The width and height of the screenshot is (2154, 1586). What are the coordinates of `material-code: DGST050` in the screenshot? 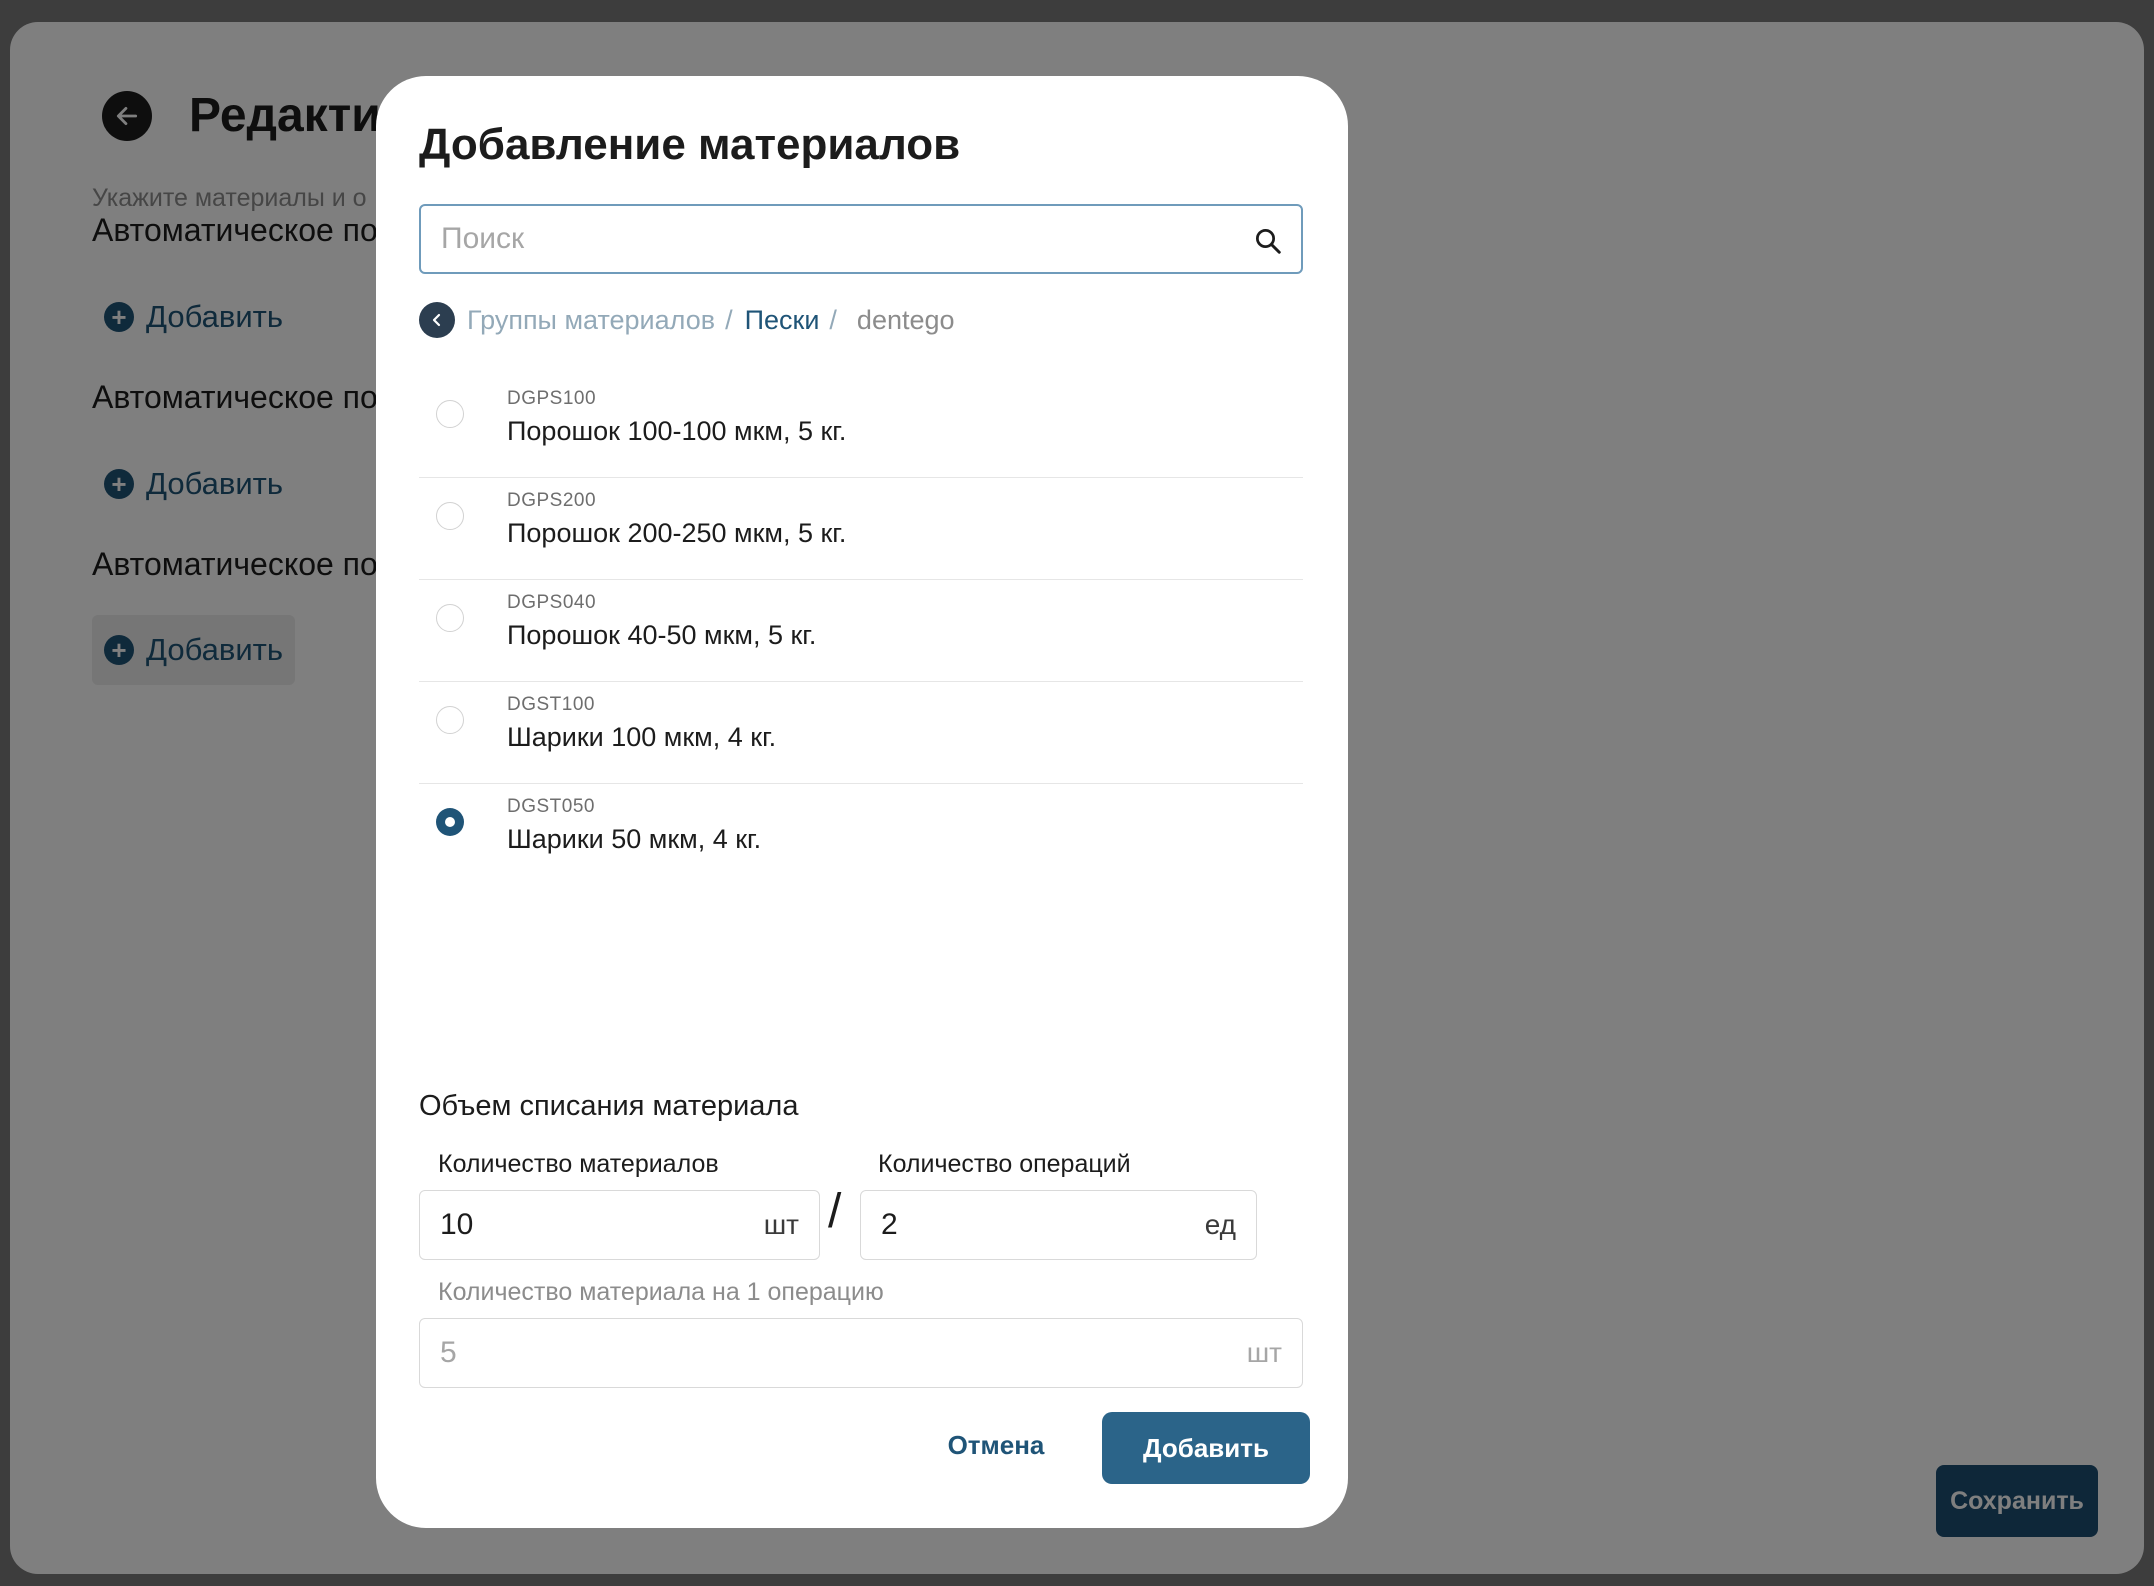 It's located at (551, 806).